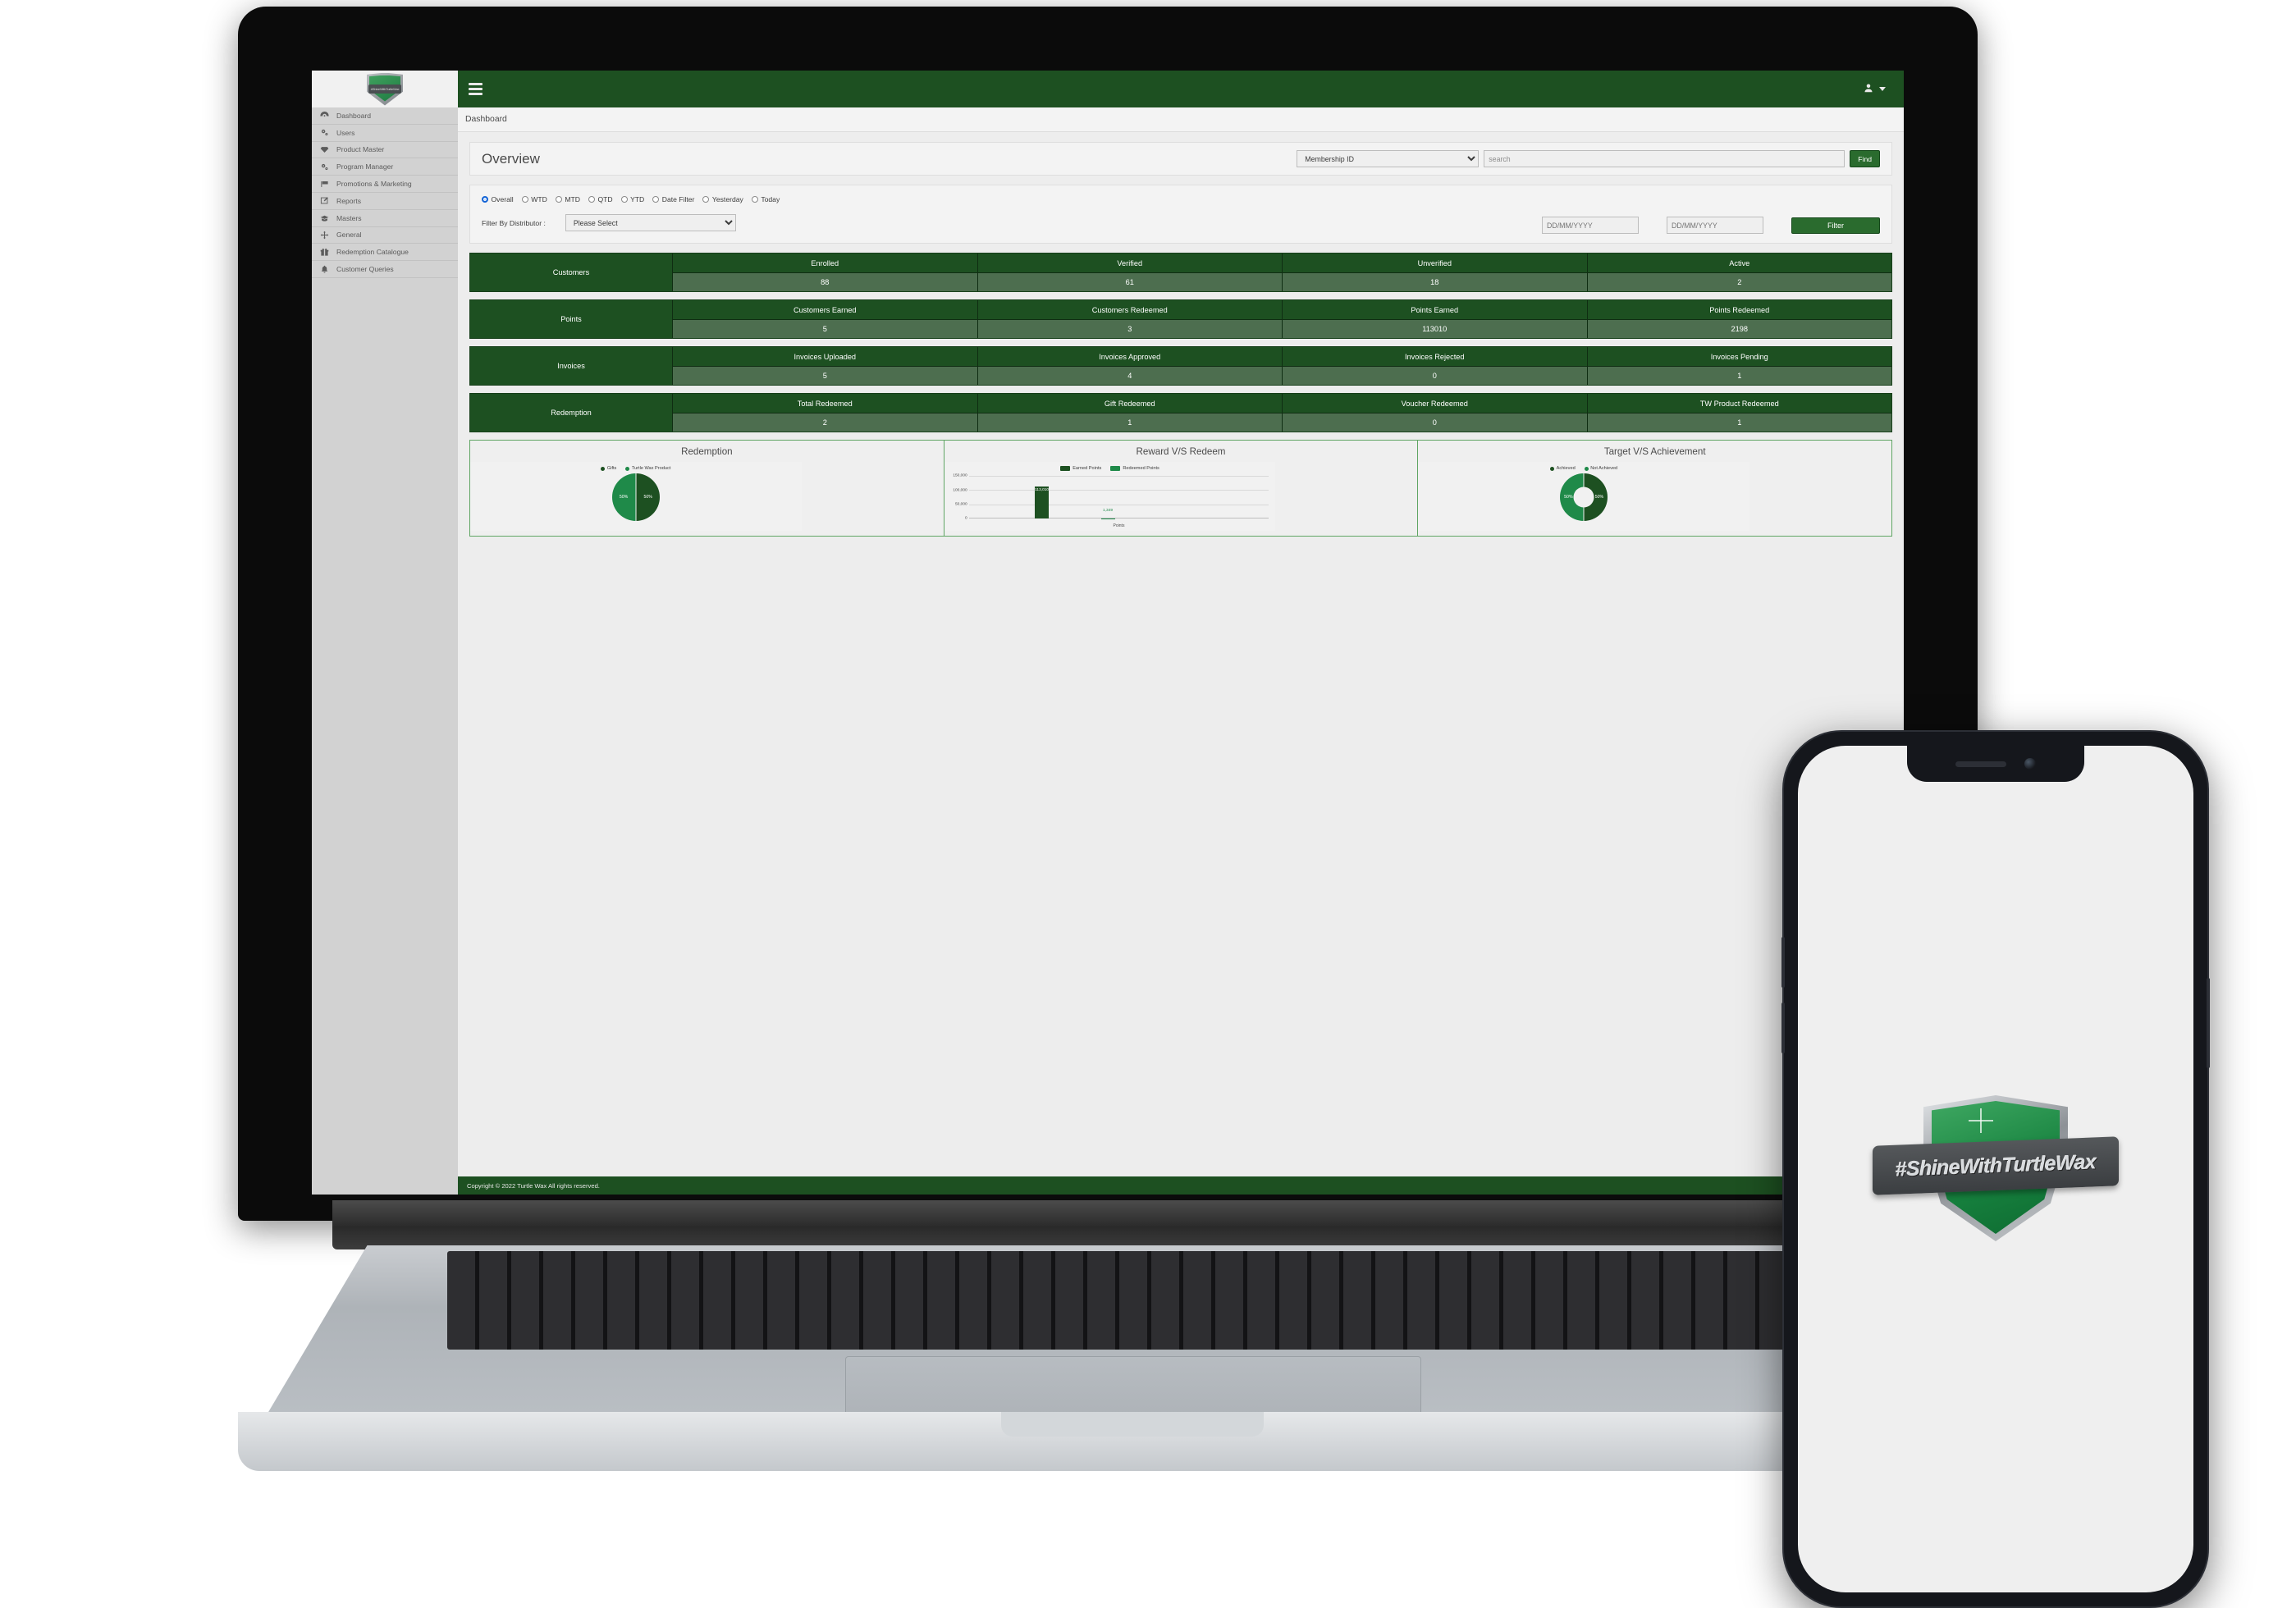  What do you see at coordinates (511, 158) in the screenshot?
I see `page-title: Overview` at bounding box center [511, 158].